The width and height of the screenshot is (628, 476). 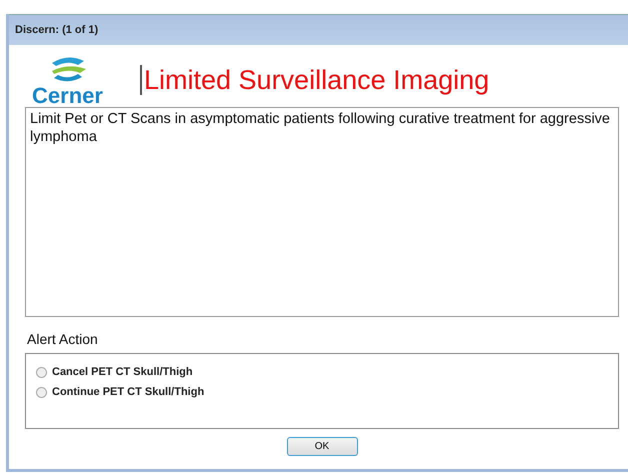 What do you see at coordinates (315, 80) in the screenshot?
I see `alert-title: Limited Surveillance Imaging` at bounding box center [315, 80].